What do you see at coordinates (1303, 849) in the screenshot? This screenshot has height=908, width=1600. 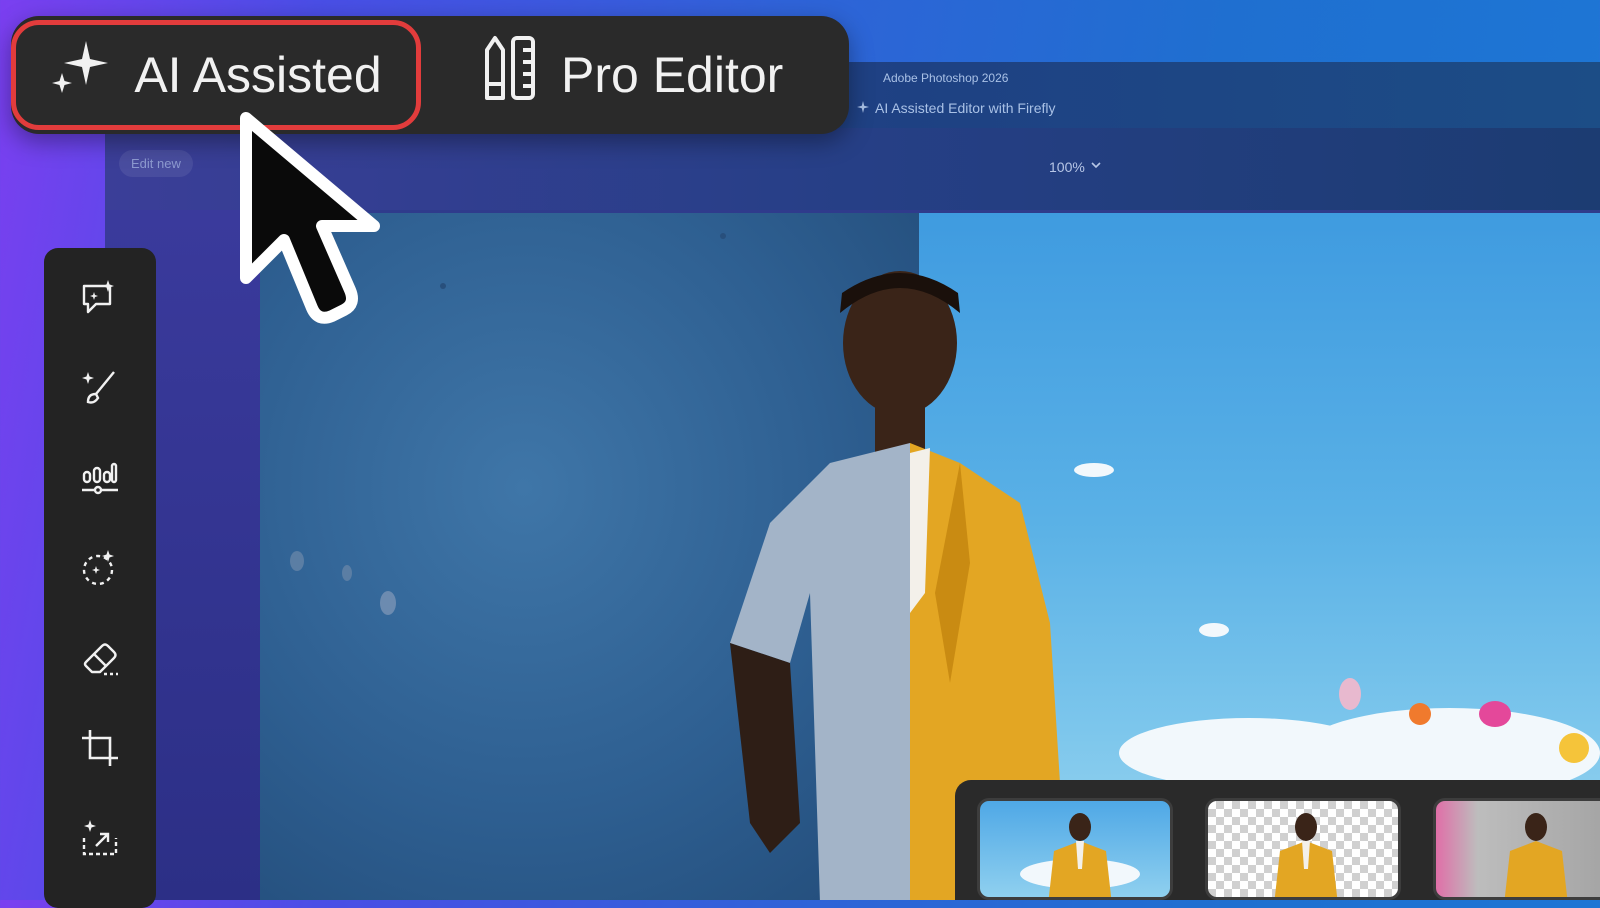 I see `transparent-background-thumbnail` at bounding box center [1303, 849].